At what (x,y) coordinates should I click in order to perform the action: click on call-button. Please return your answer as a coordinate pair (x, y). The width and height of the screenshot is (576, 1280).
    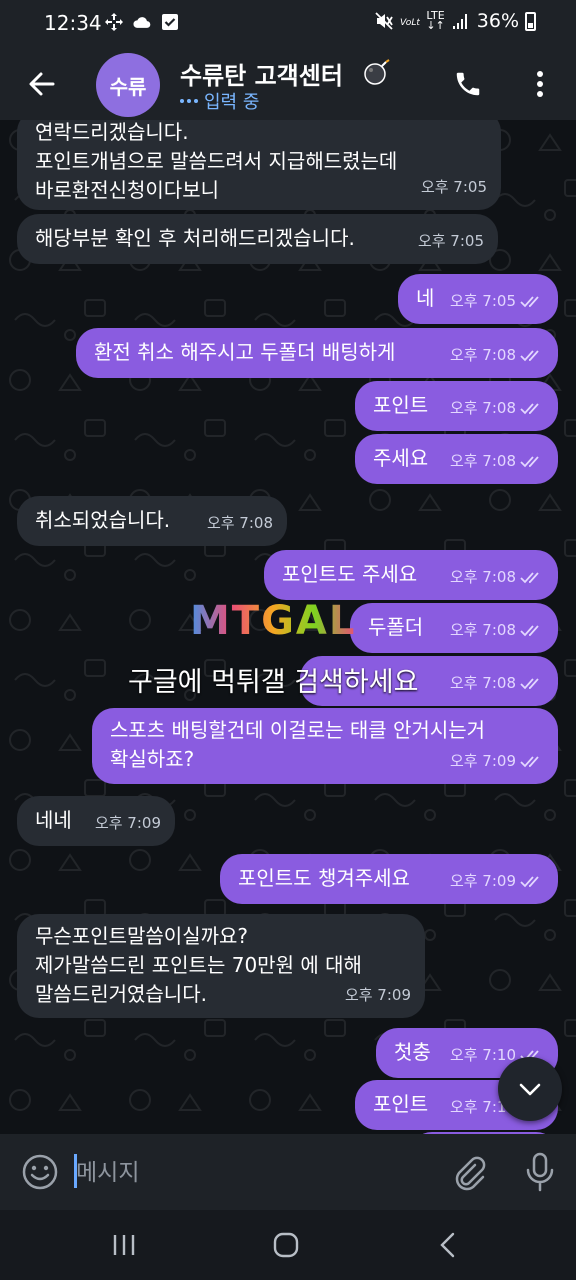
    Looking at the image, I should click on (468, 84).